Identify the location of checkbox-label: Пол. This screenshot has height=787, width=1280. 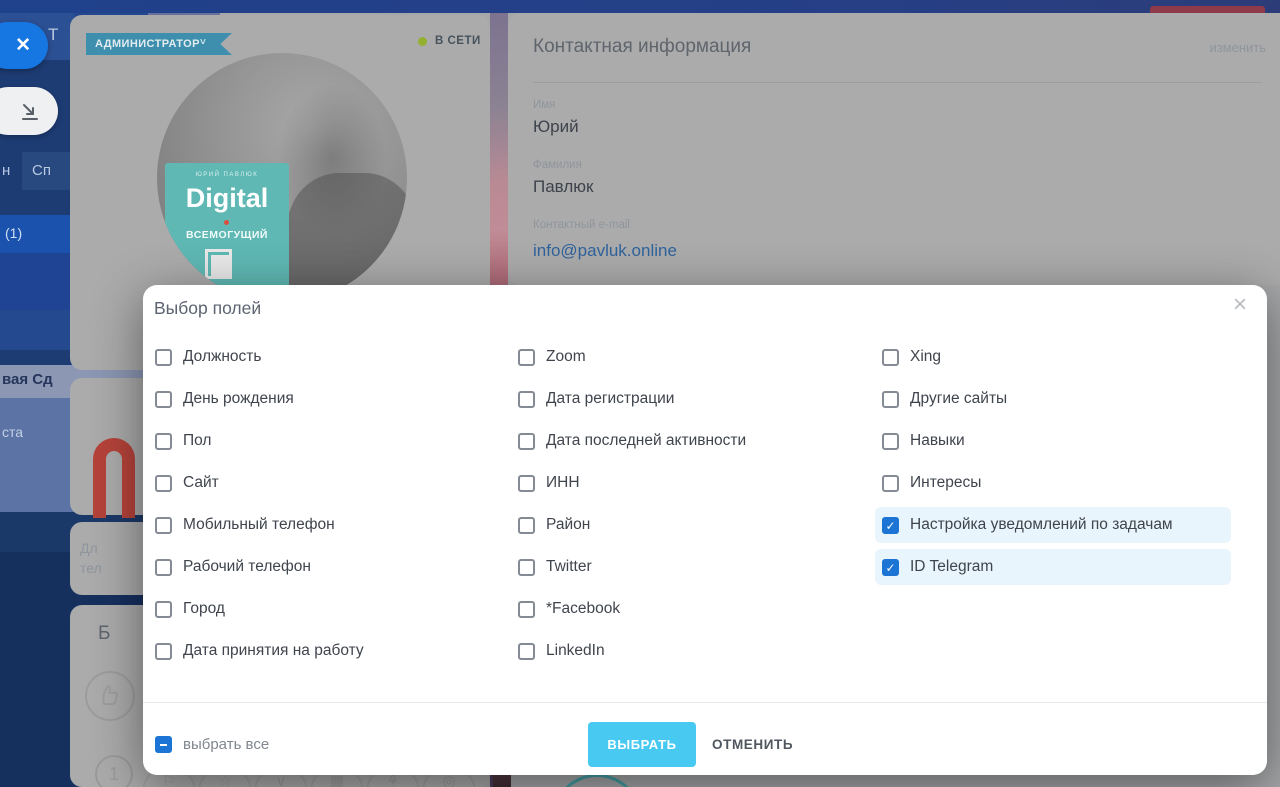
(197, 440).